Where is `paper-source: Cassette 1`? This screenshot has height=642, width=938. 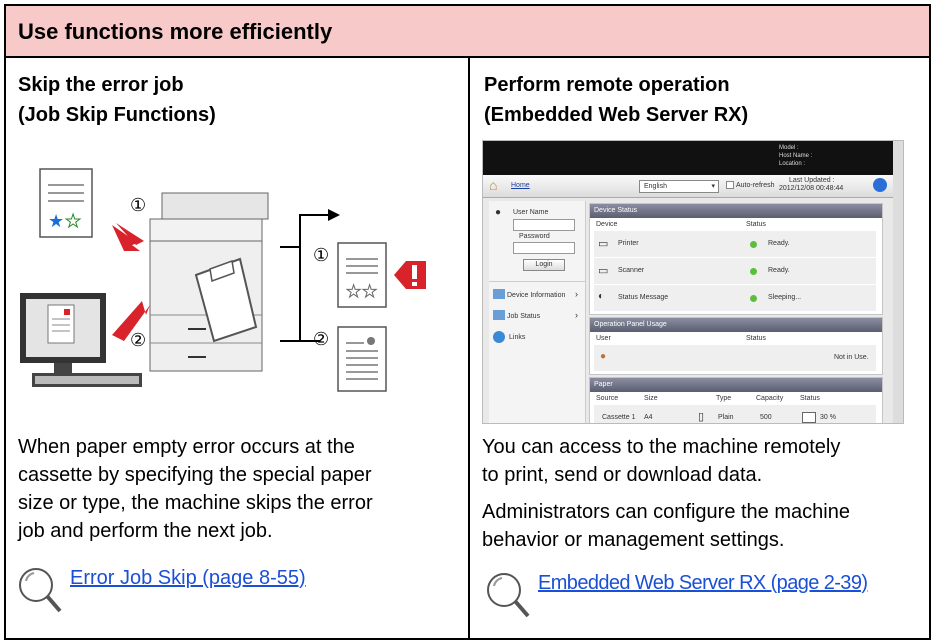 paper-source: Cassette 1 is located at coordinates (619, 417).